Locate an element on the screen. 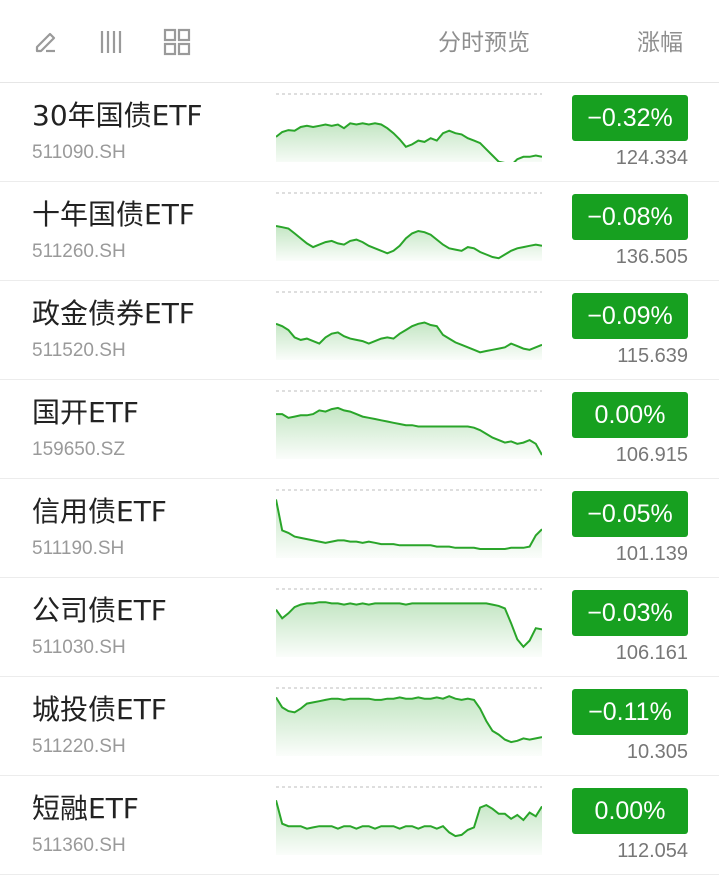 The height and width of the screenshot is (875, 719). etf-name: 国开ETF is located at coordinates (85, 412).